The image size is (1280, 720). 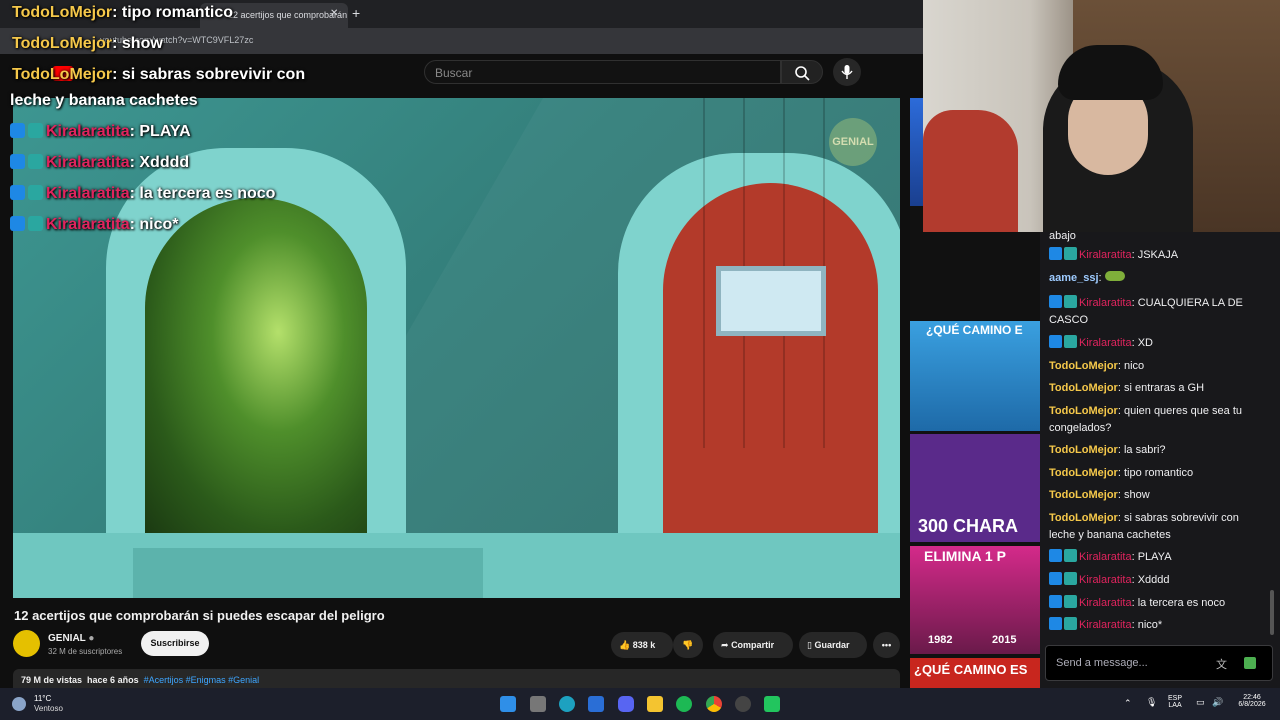 I want to click on search-button, so click(x=802, y=72).